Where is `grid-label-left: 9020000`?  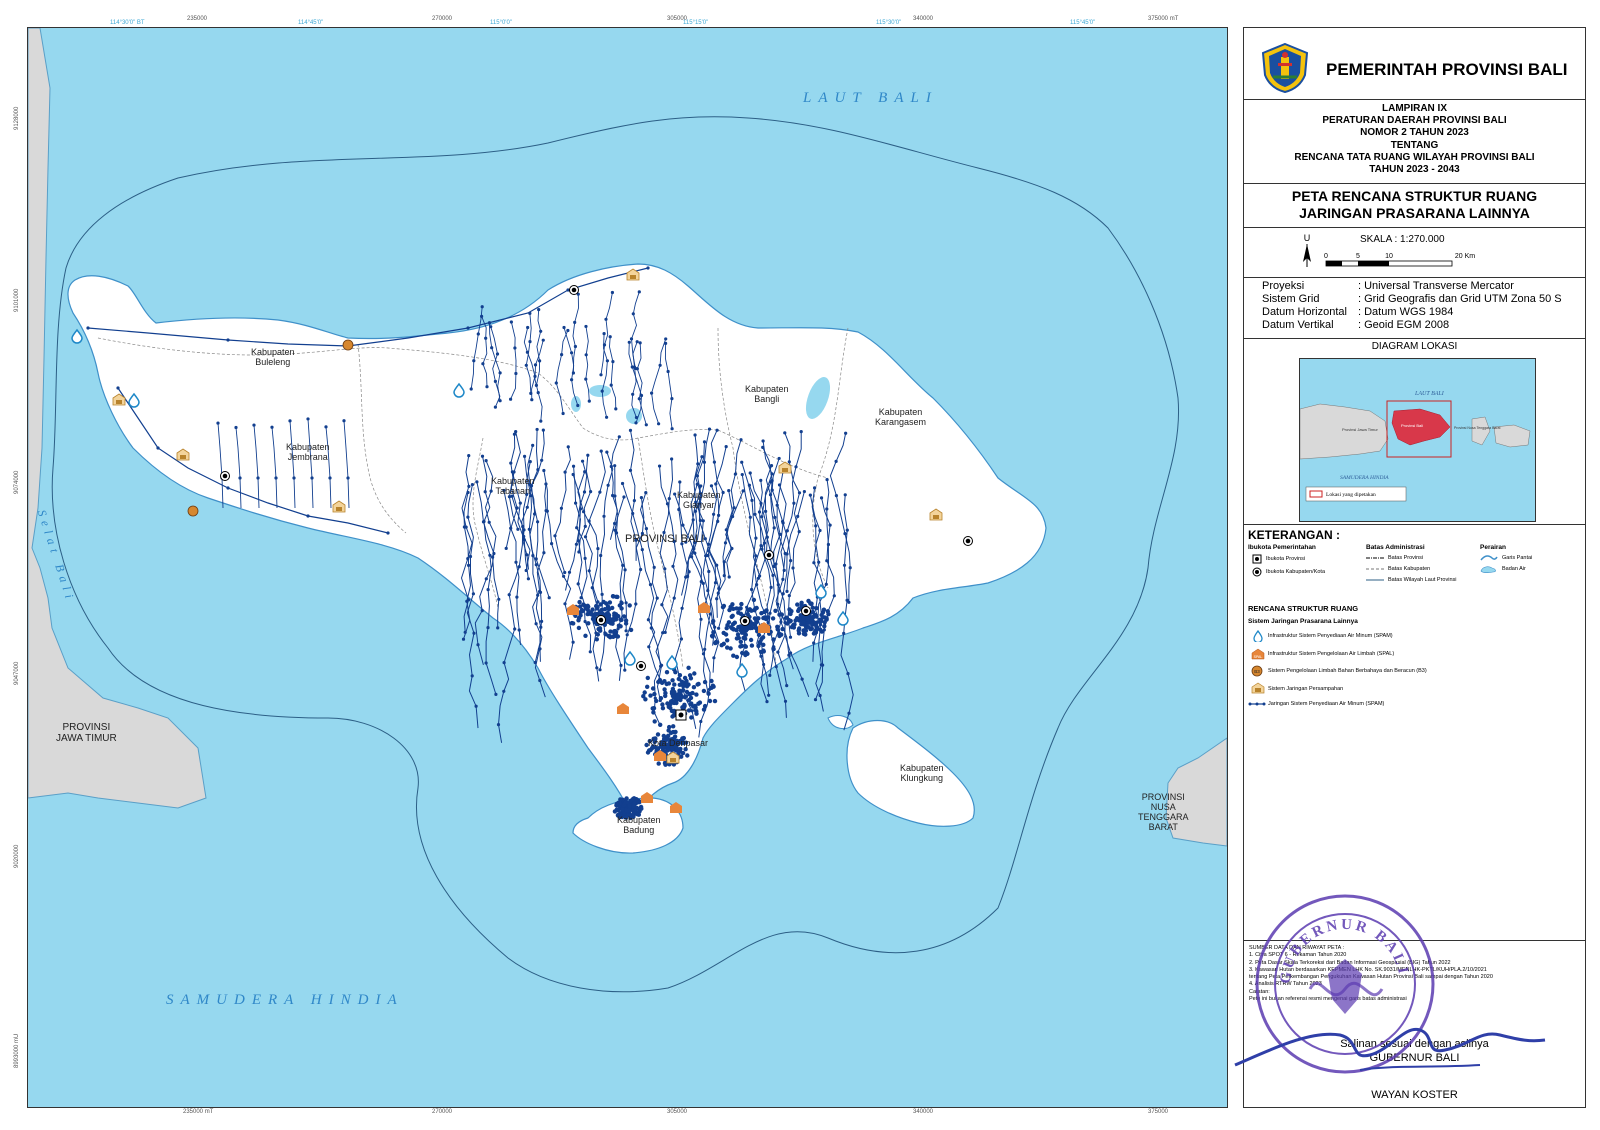
grid-label-left: 9020000 is located at coordinates (17, 856).